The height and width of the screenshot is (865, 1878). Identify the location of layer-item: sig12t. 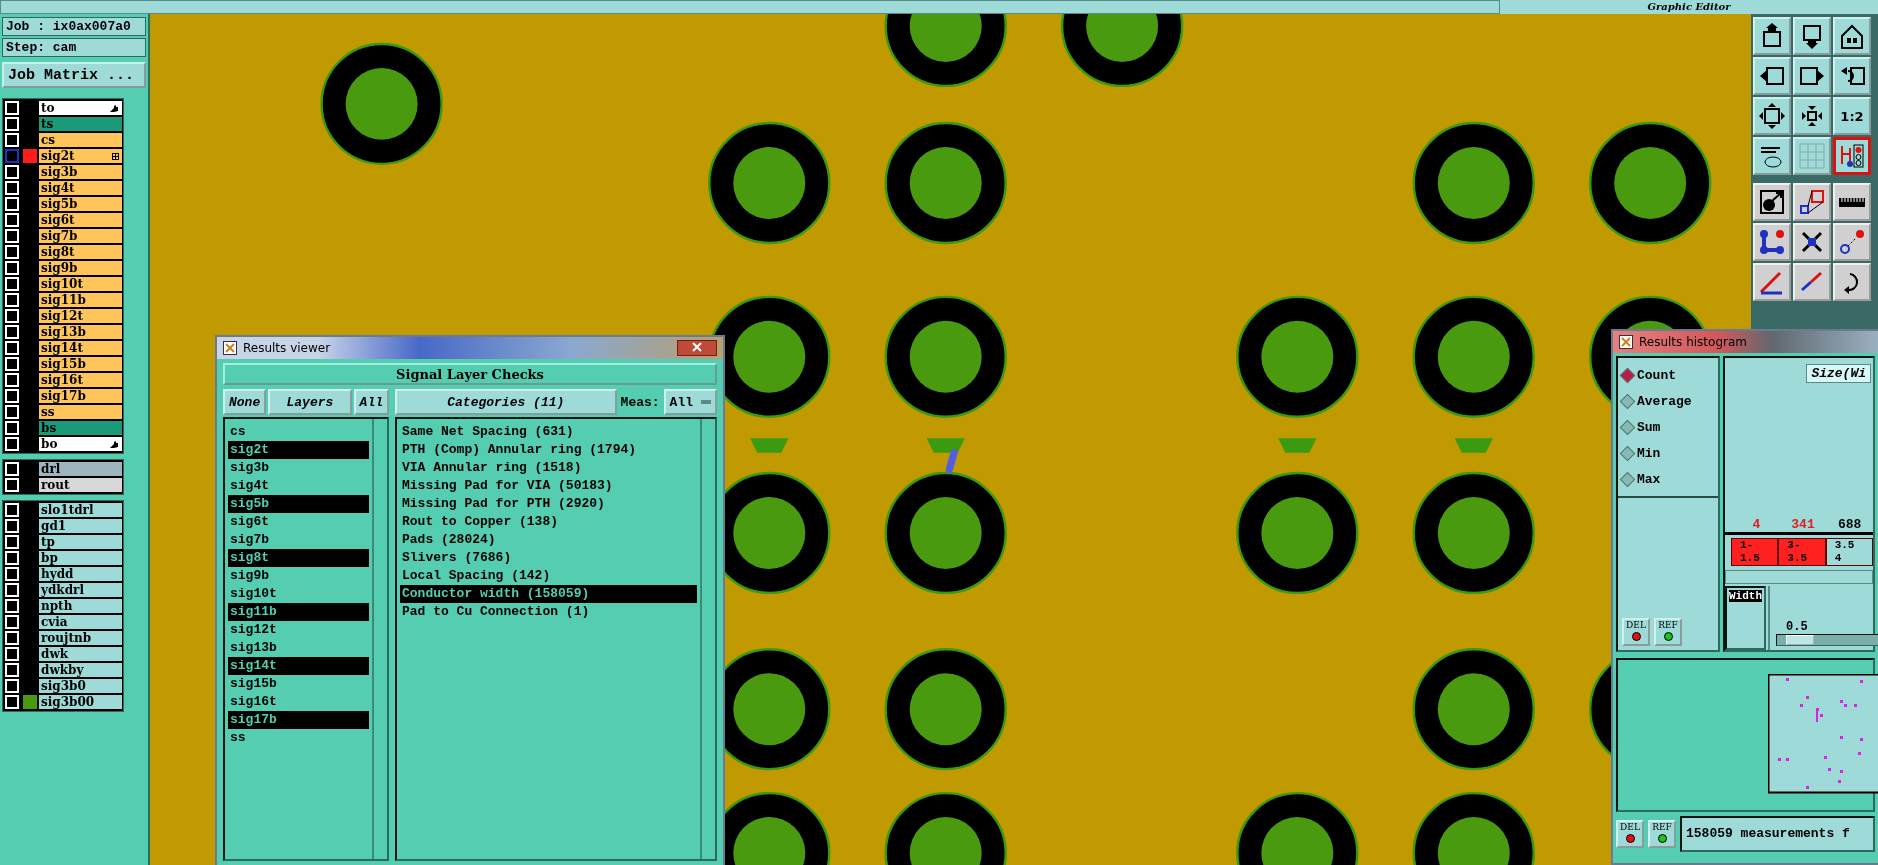
(298, 630).